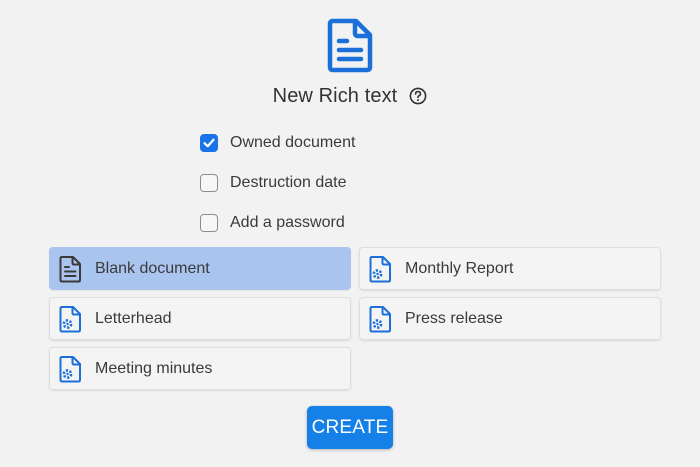  Describe the element at coordinates (288, 182) in the screenshot. I see `destruction-date-label: Destruction date` at that location.